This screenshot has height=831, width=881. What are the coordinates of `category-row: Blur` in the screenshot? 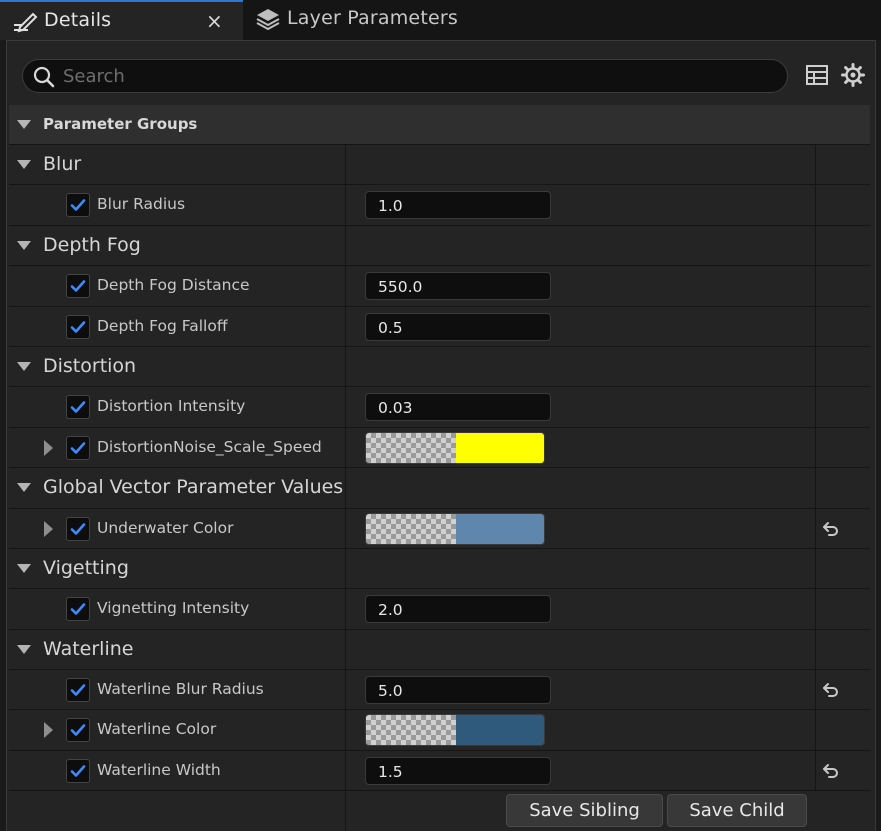 It's located at (439, 165).